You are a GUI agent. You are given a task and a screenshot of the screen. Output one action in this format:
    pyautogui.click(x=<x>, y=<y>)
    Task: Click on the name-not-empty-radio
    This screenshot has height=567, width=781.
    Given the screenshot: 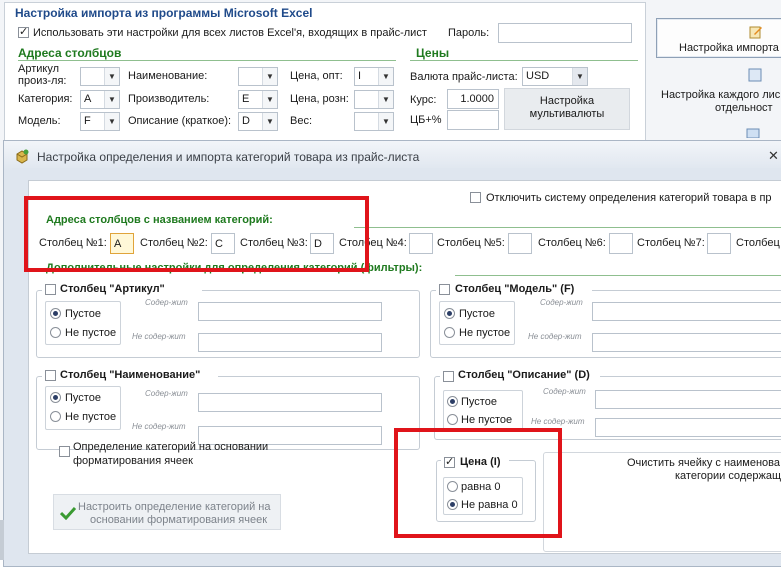 What is the action you would take?
    pyautogui.click(x=55, y=416)
    